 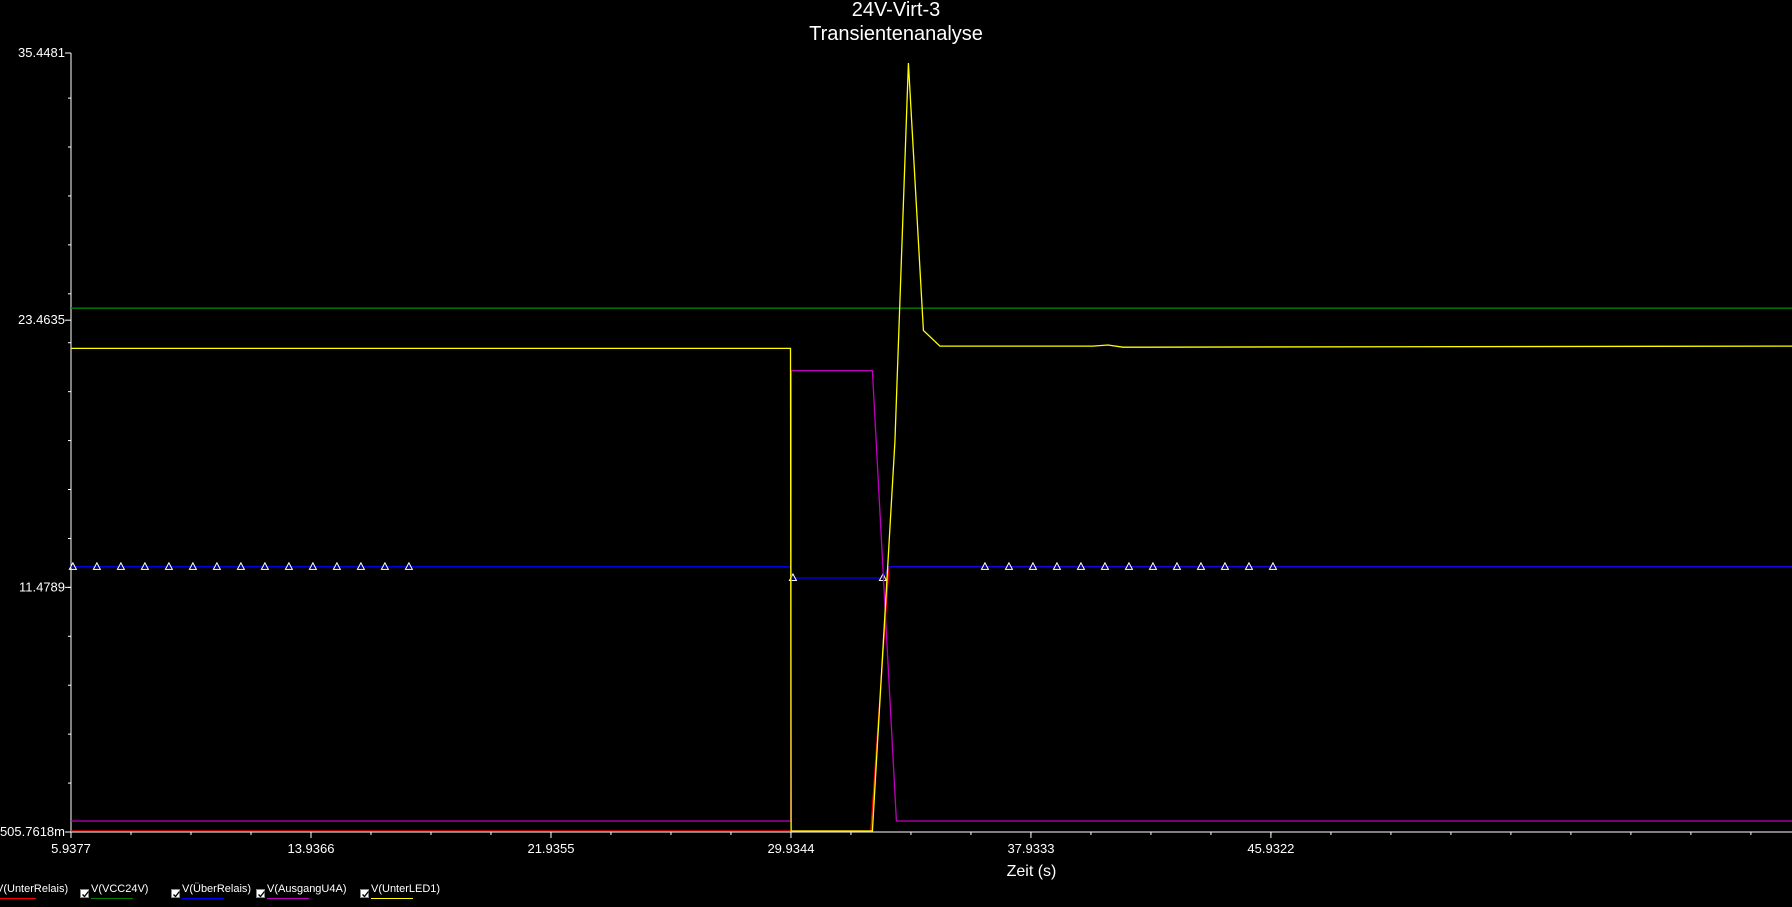 I want to click on x-tick-label: 29.9344, so click(x=790, y=848).